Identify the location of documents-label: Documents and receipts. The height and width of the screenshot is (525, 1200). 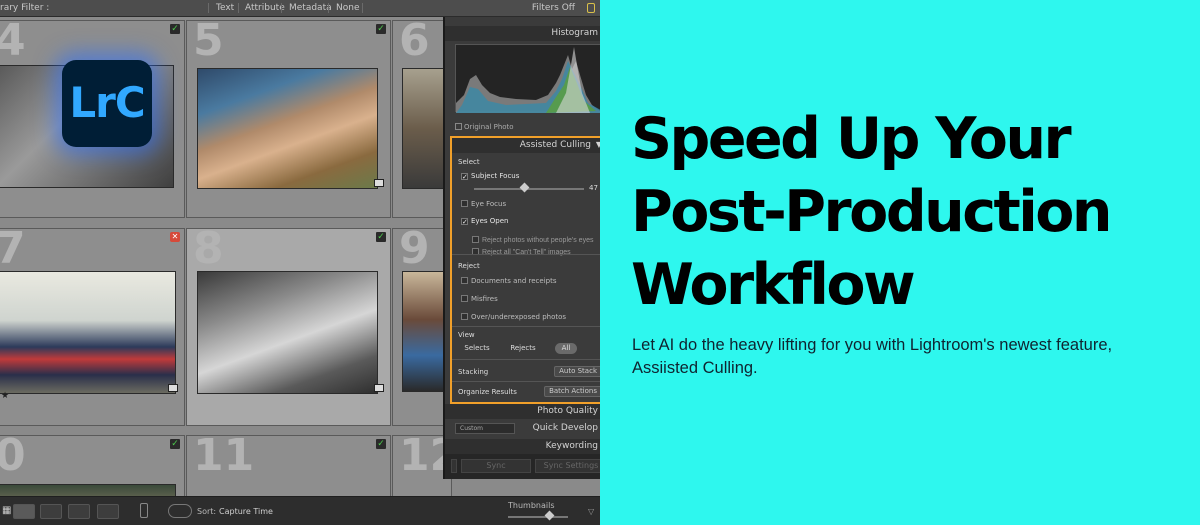
(514, 281).